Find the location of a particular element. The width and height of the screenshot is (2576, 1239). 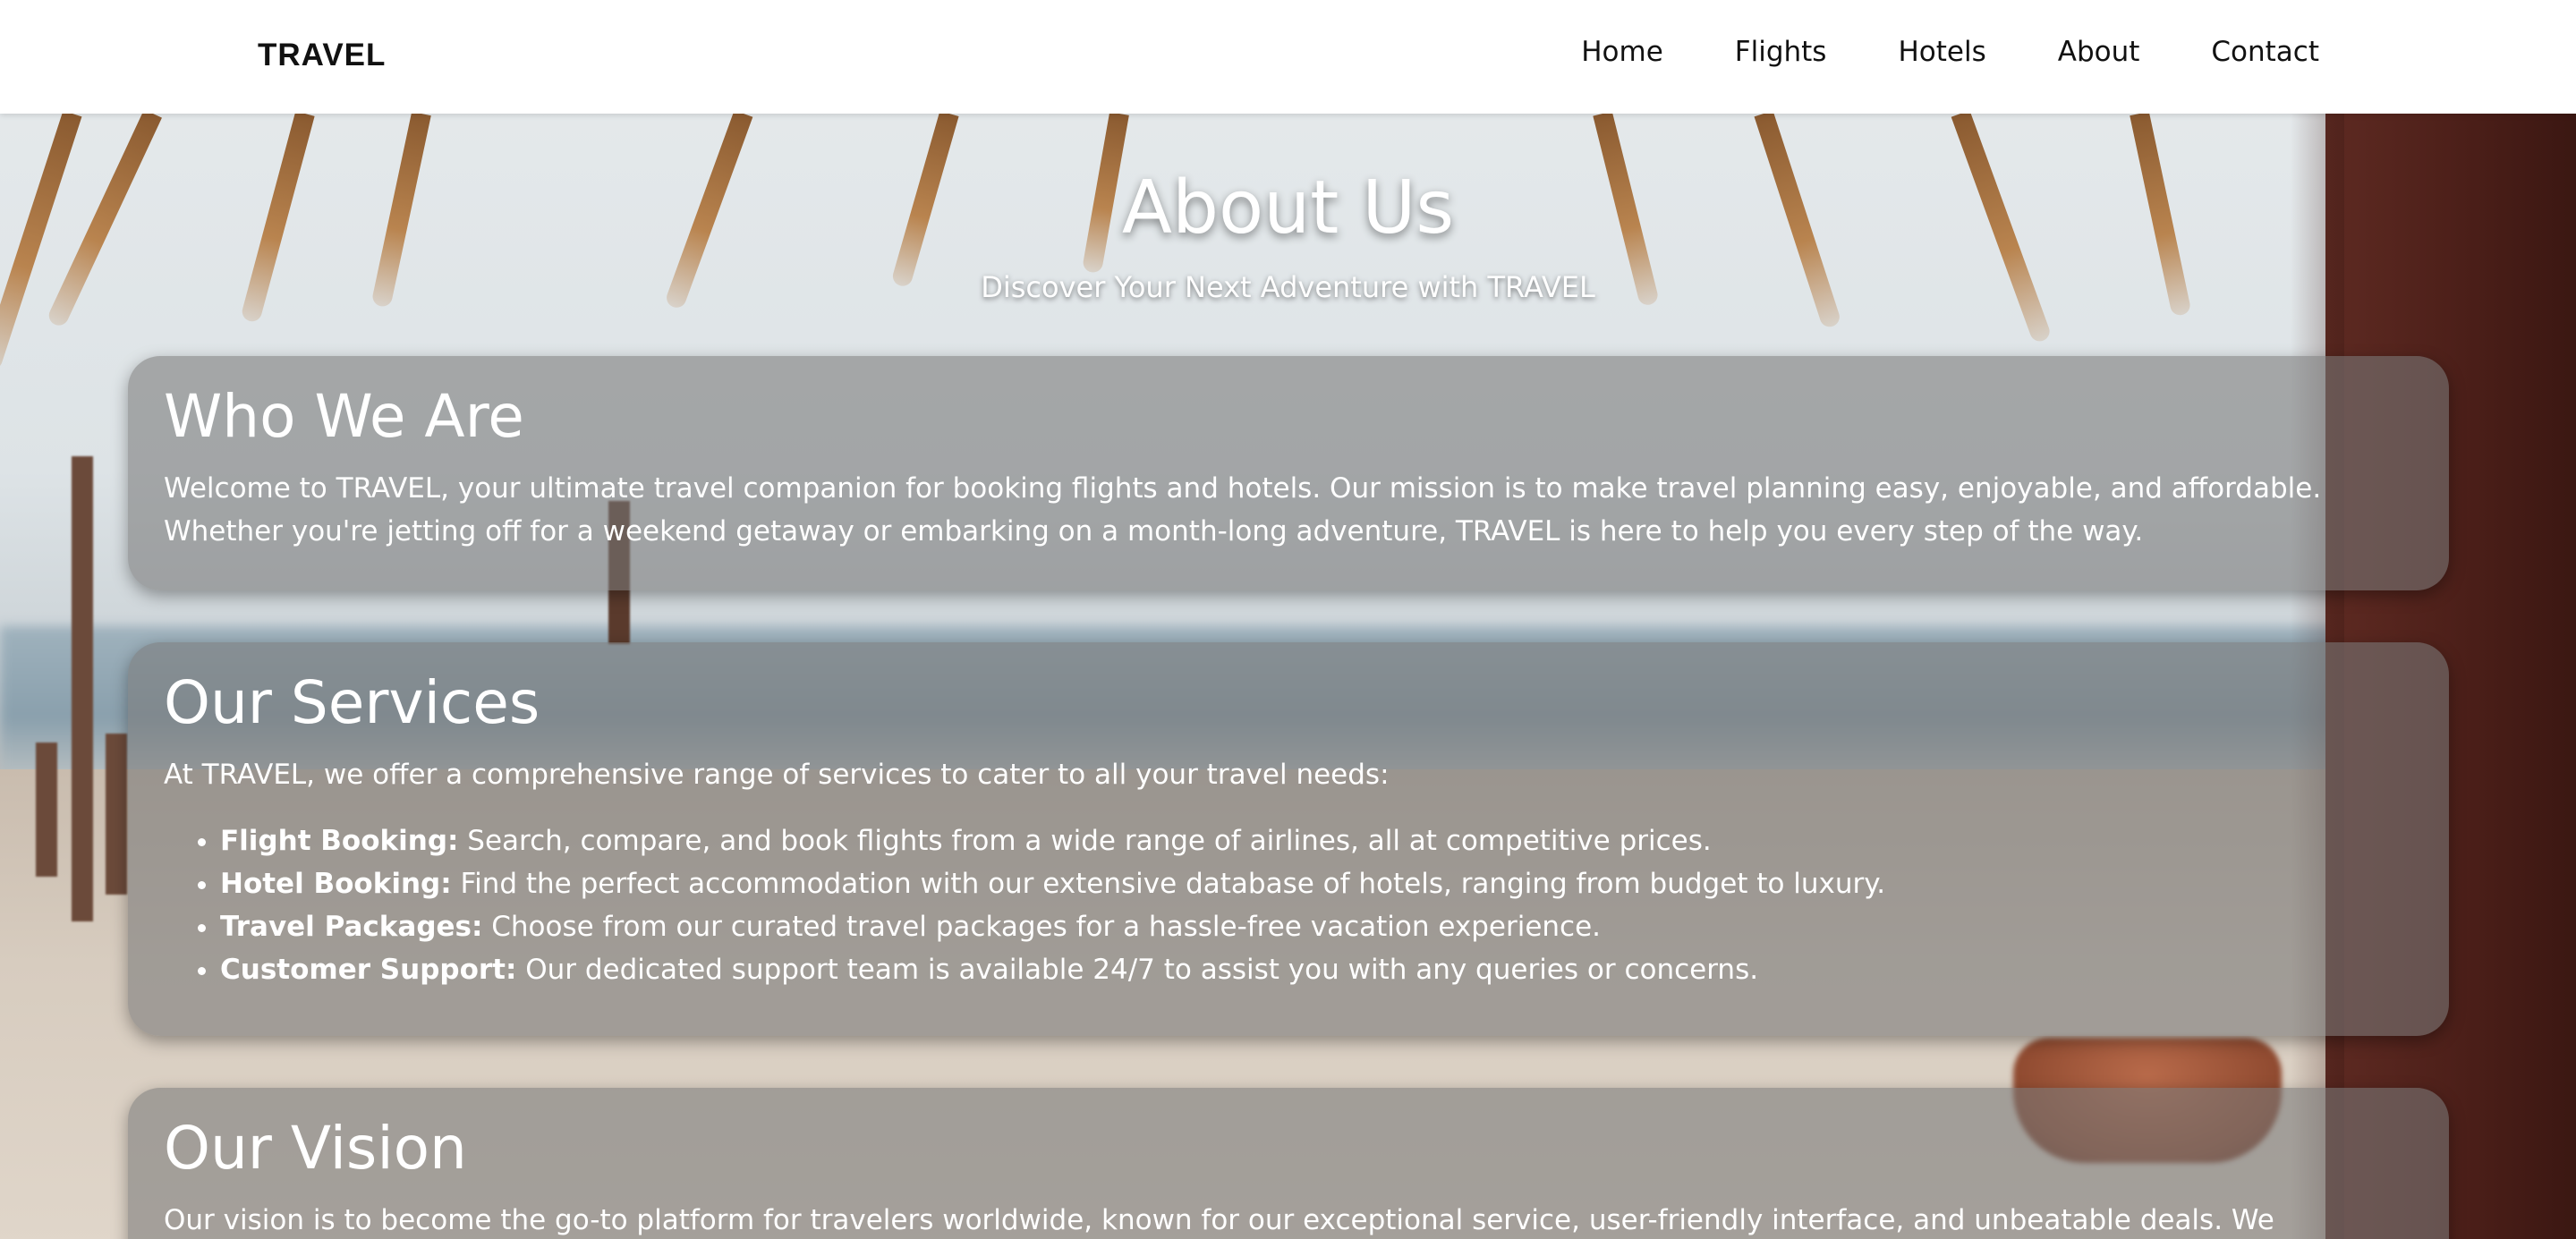

nav-link-home: Home is located at coordinates (1622, 52).